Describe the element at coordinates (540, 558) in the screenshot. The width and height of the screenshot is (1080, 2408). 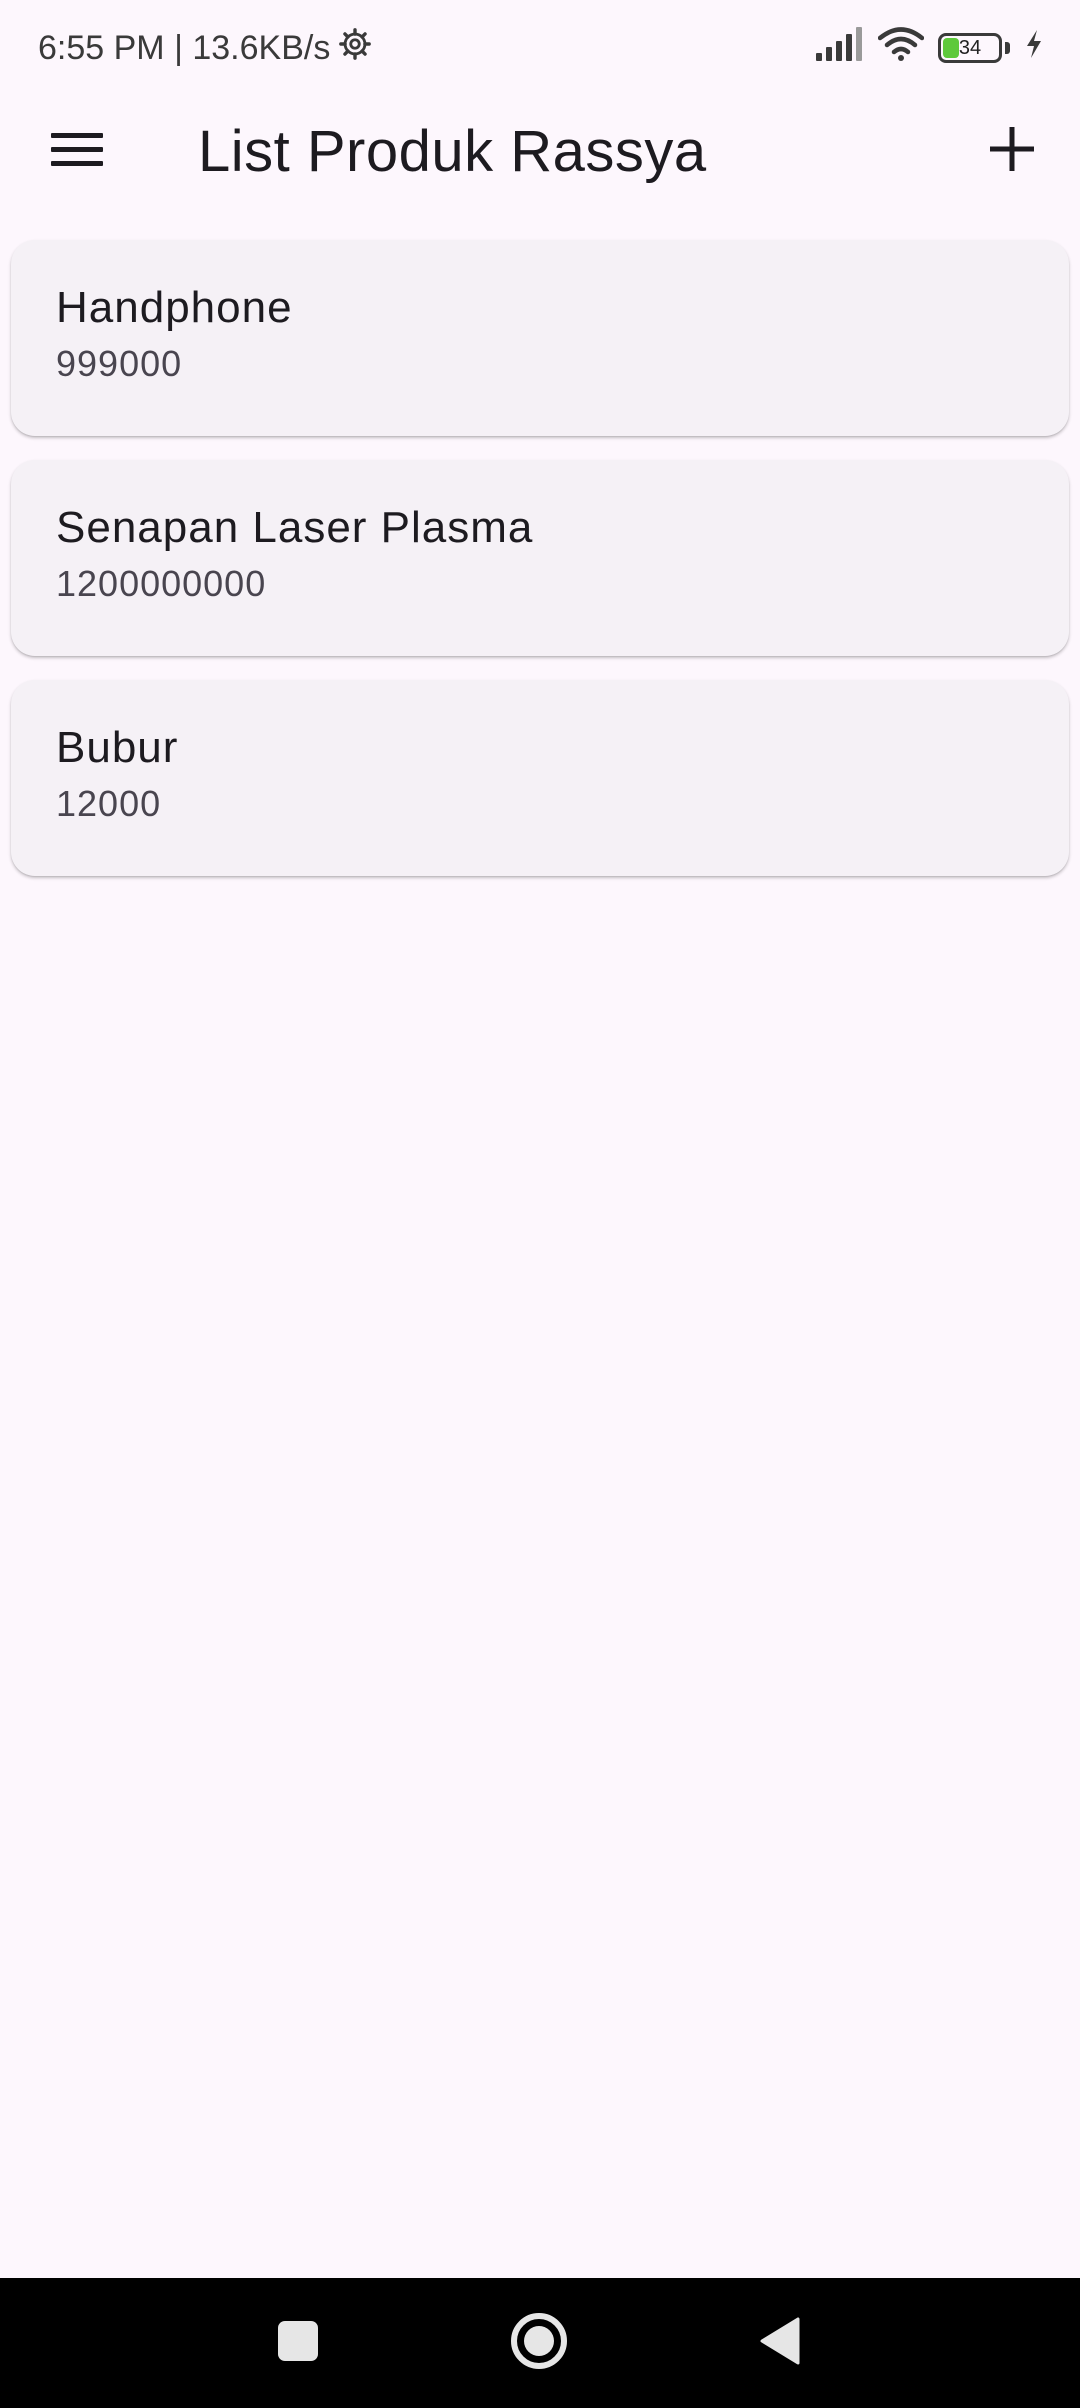
I see `product-card: Senapan Laser Plasma 1200000000` at that location.